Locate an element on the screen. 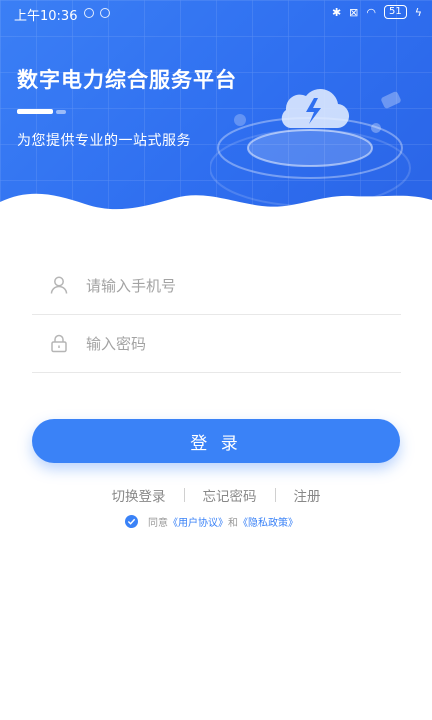 Image resolution: width=432 pixels, height=720 pixels. mute-icon: ⊠ is located at coordinates (354, 12).